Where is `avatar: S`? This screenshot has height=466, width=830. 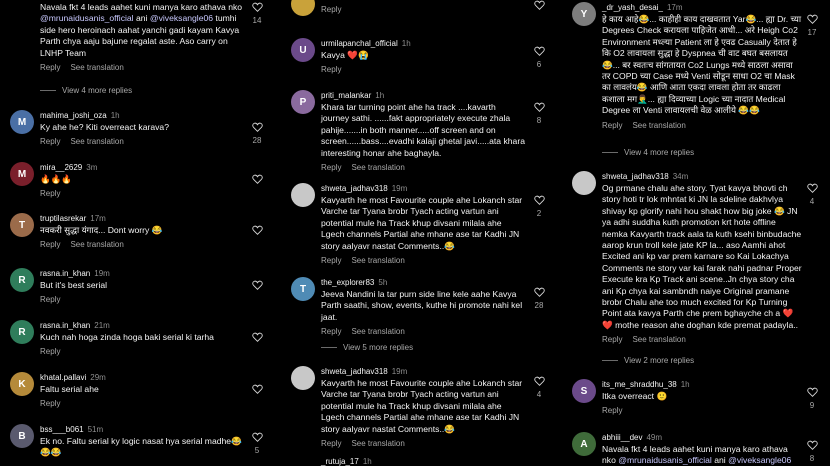 avatar: S is located at coordinates (584, 391).